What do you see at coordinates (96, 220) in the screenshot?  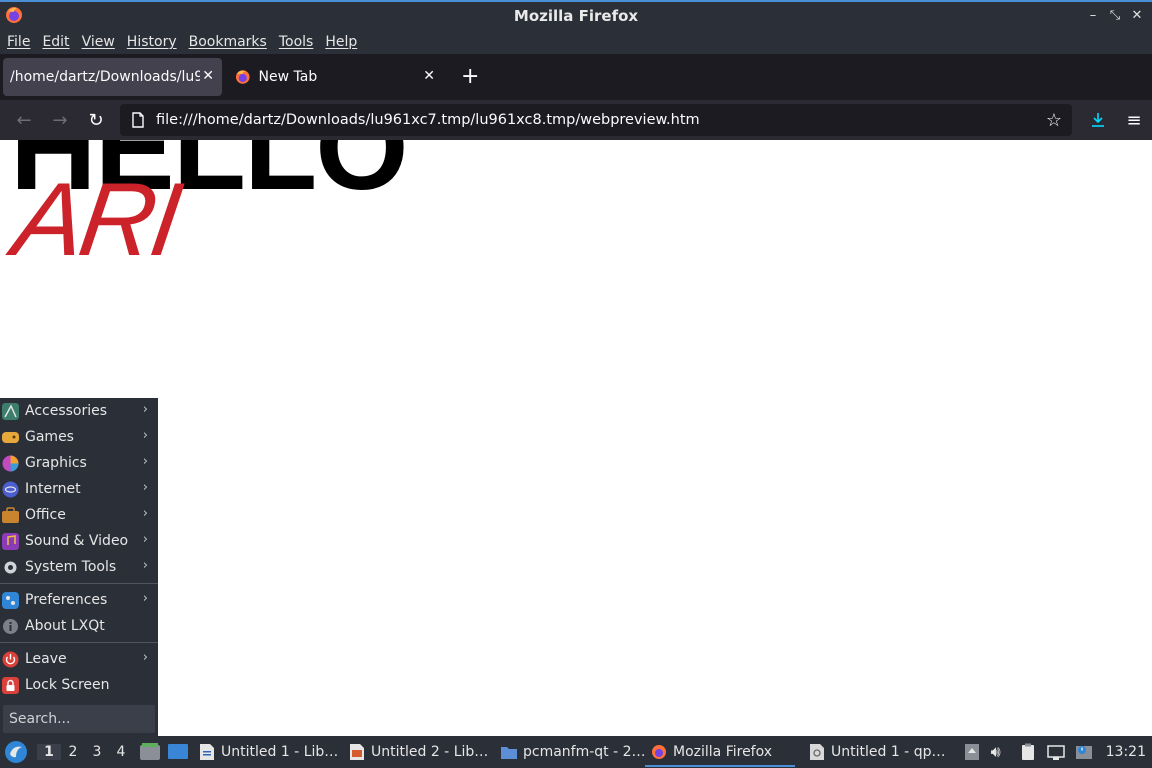 I see `ari-text: ARI` at bounding box center [96, 220].